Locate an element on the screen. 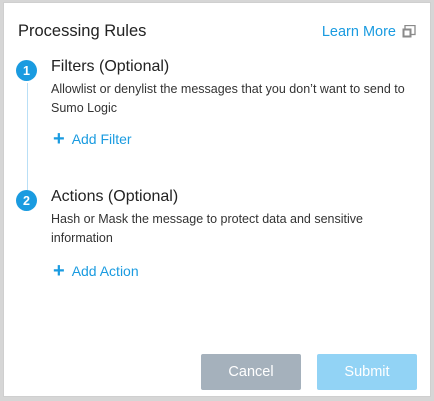 The image size is (434, 401). submit-button: Submit is located at coordinates (367, 372).